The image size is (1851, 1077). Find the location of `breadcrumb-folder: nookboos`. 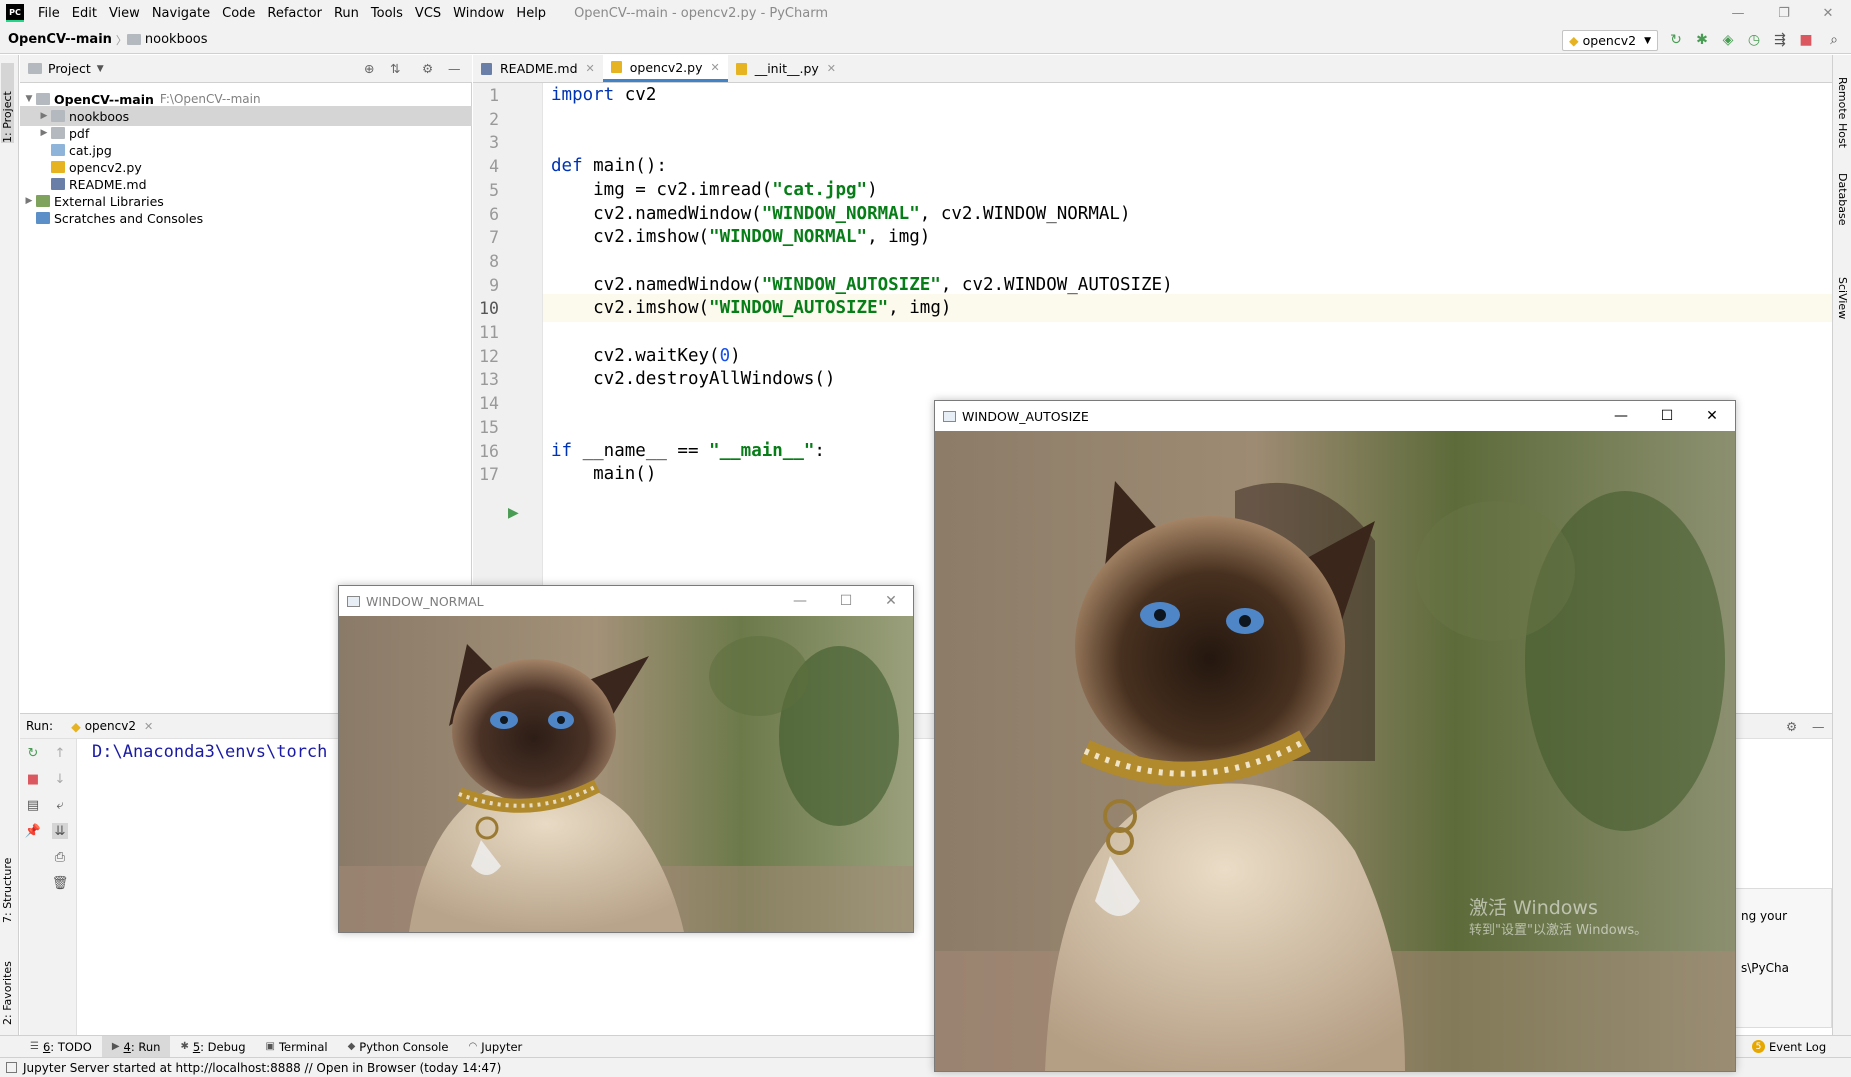

breadcrumb-folder: nookboos is located at coordinates (176, 39).